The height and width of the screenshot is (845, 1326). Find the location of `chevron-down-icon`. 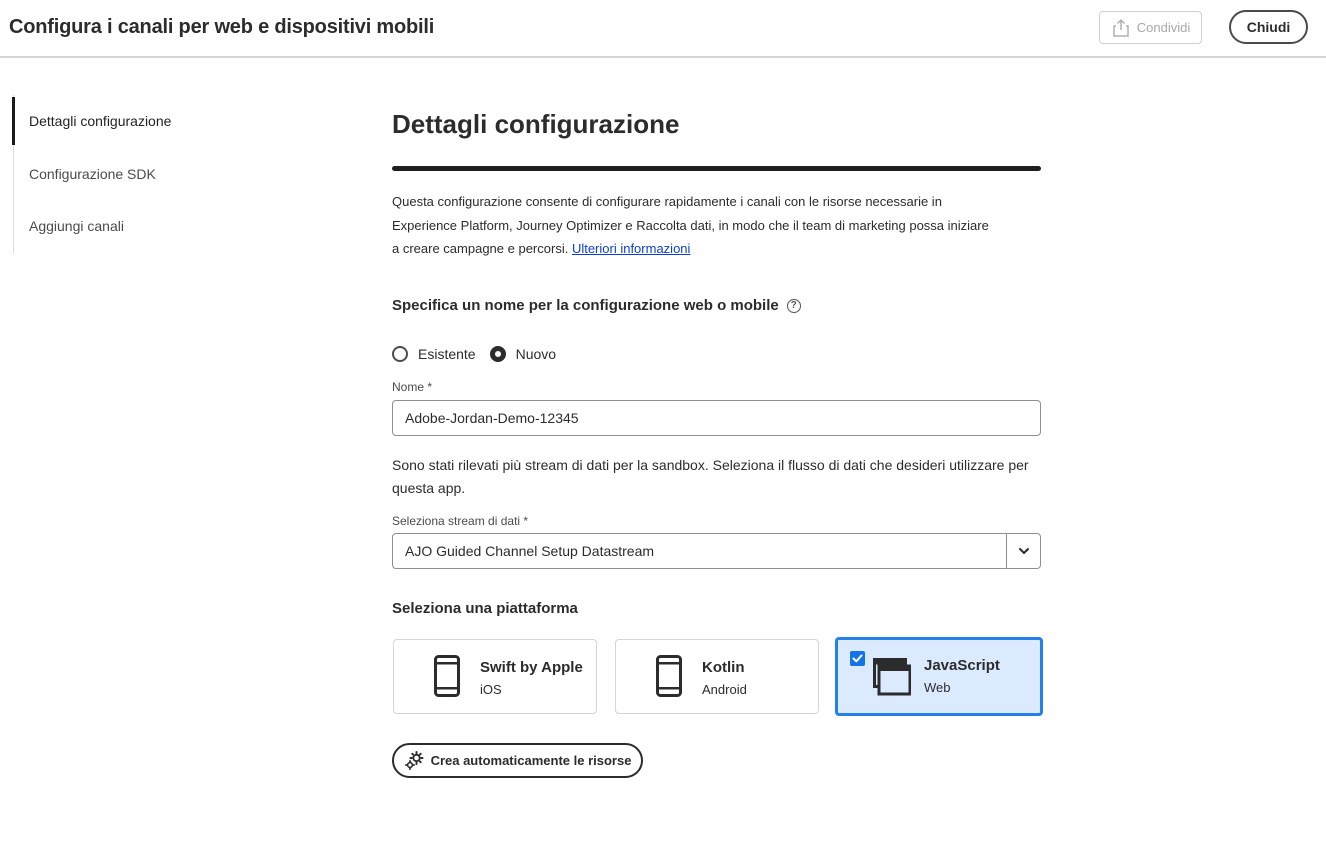

chevron-down-icon is located at coordinates (1023, 551).